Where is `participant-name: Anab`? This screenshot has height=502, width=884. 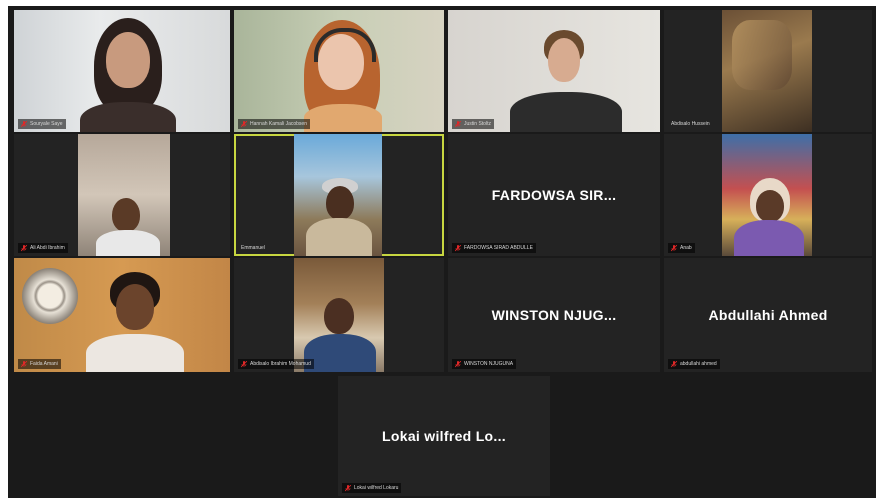
participant-name: Anab is located at coordinates (686, 248).